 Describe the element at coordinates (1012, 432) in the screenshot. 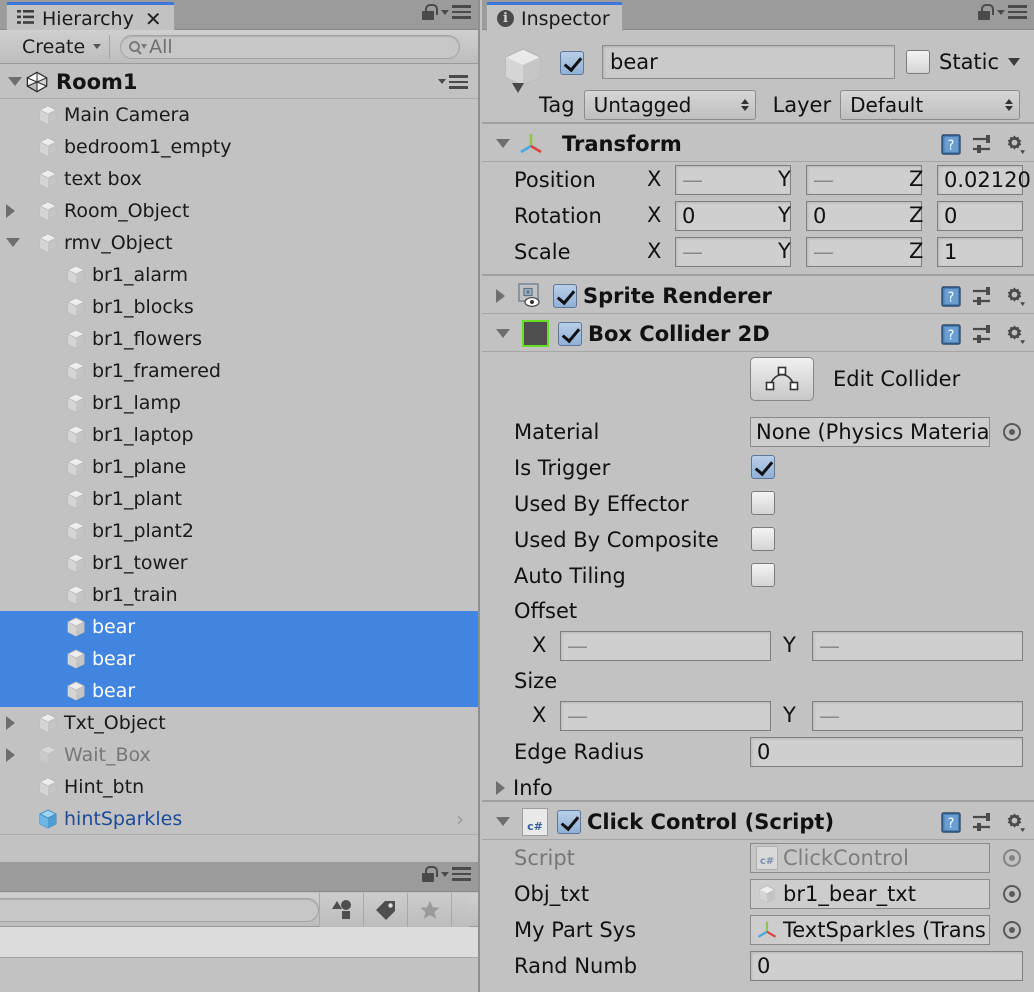

I see `material-picker-icon` at that location.